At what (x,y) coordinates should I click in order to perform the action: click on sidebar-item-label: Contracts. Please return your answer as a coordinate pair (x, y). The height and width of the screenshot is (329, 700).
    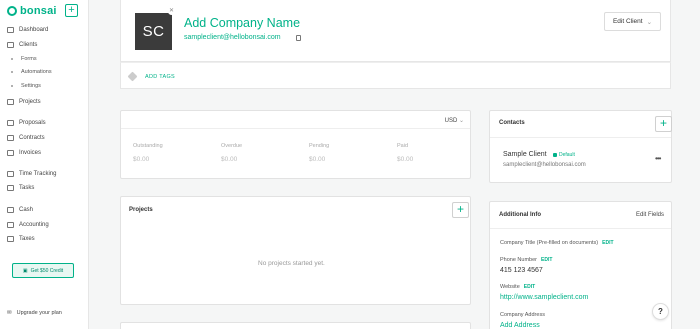
    Looking at the image, I should click on (32, 138).